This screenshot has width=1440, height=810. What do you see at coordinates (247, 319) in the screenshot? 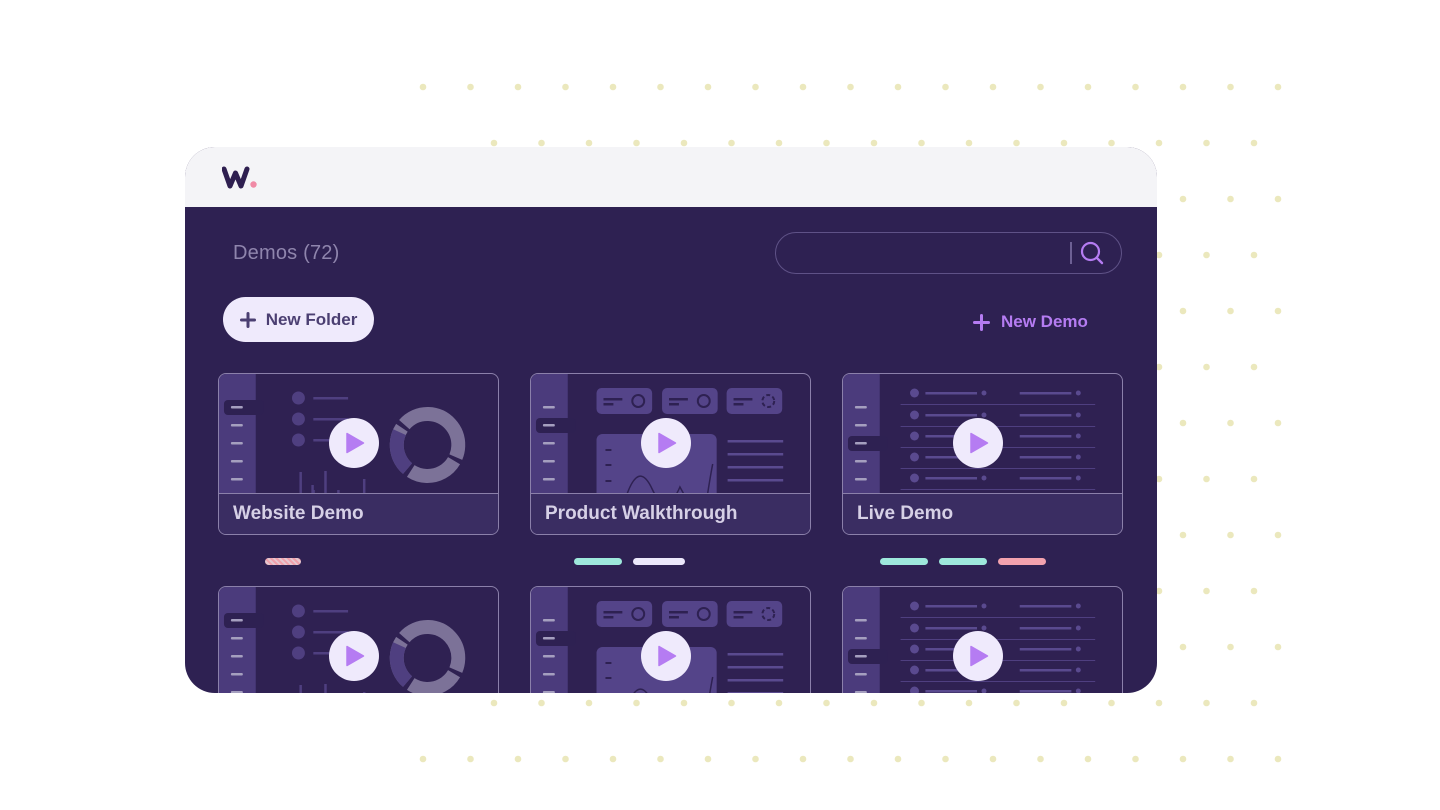
I see `plus-icon` at bounding box center [247, 319].